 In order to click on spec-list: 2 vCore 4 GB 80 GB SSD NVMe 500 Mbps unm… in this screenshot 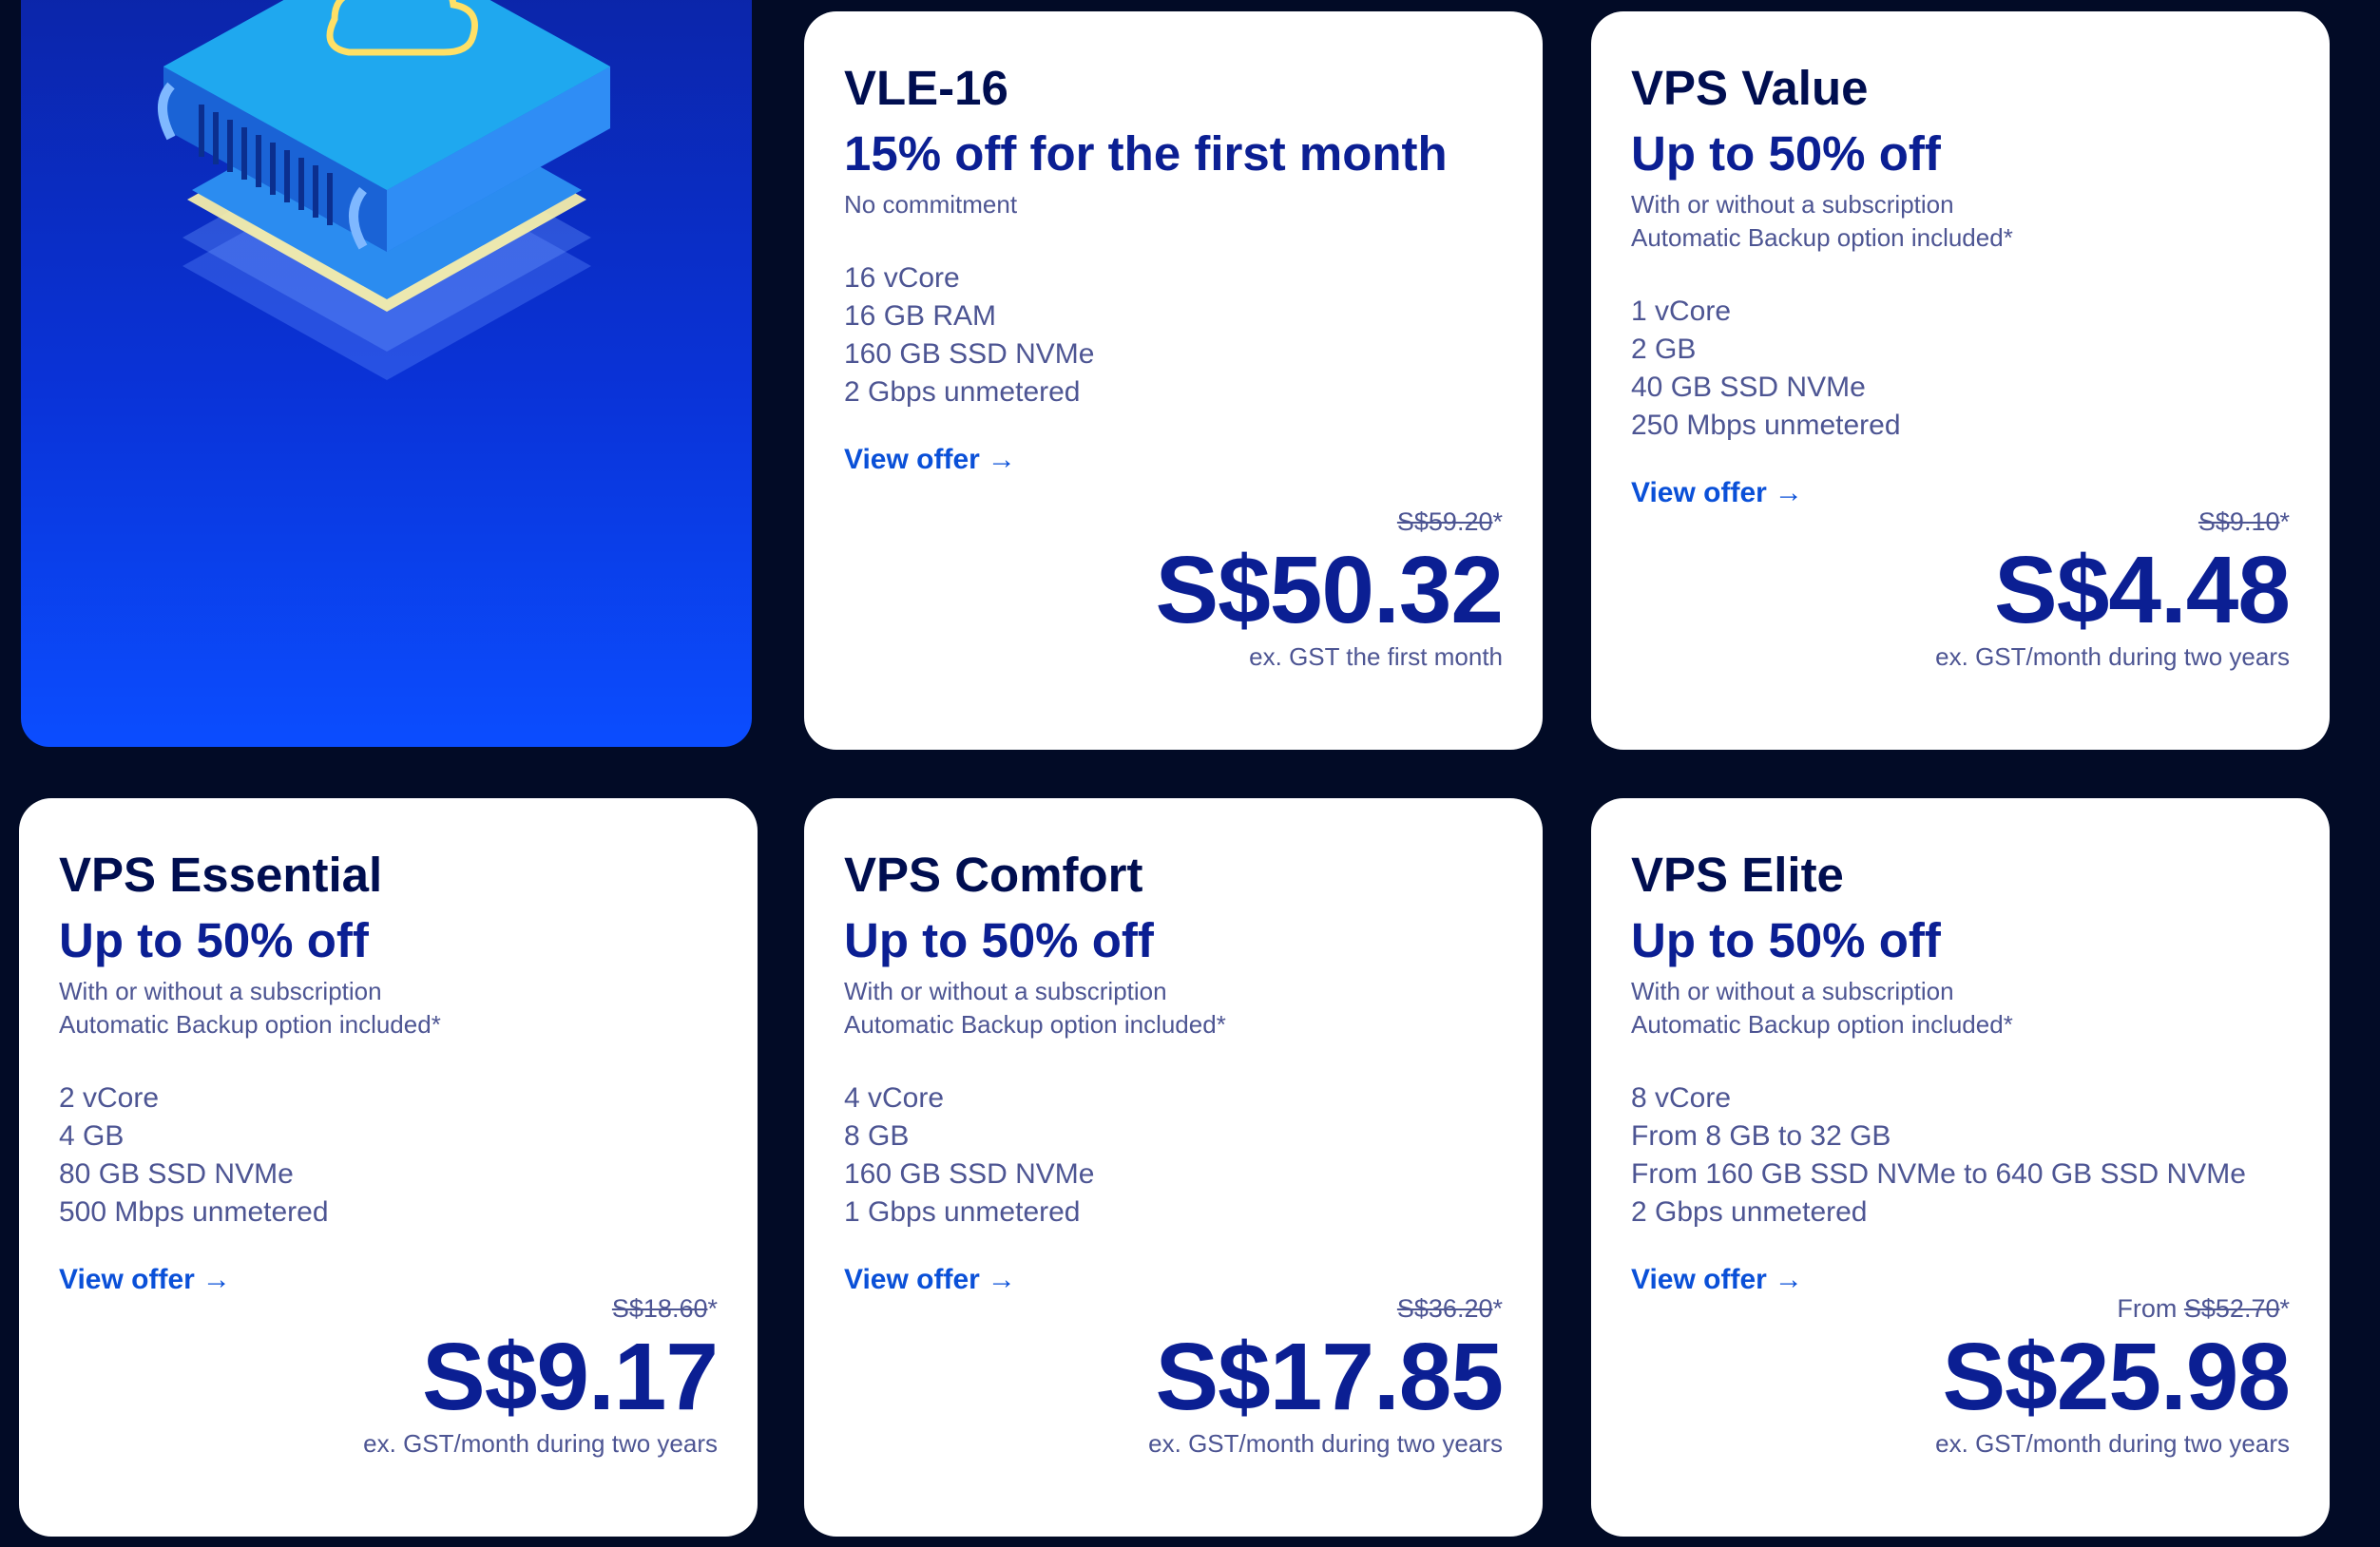, I will do `click(388, 1155)`.